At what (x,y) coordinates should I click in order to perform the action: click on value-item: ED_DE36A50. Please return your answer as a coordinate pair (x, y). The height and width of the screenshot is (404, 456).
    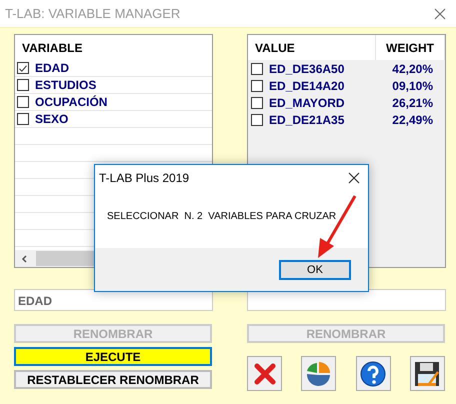
    Looking at the image, I should click on (321, 69).